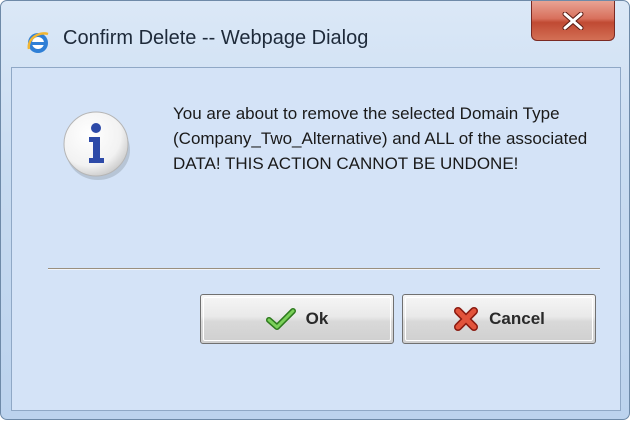  Describe the element at coordinates (466, 319) in the screenshot. I see `red-x-icon` at that location.